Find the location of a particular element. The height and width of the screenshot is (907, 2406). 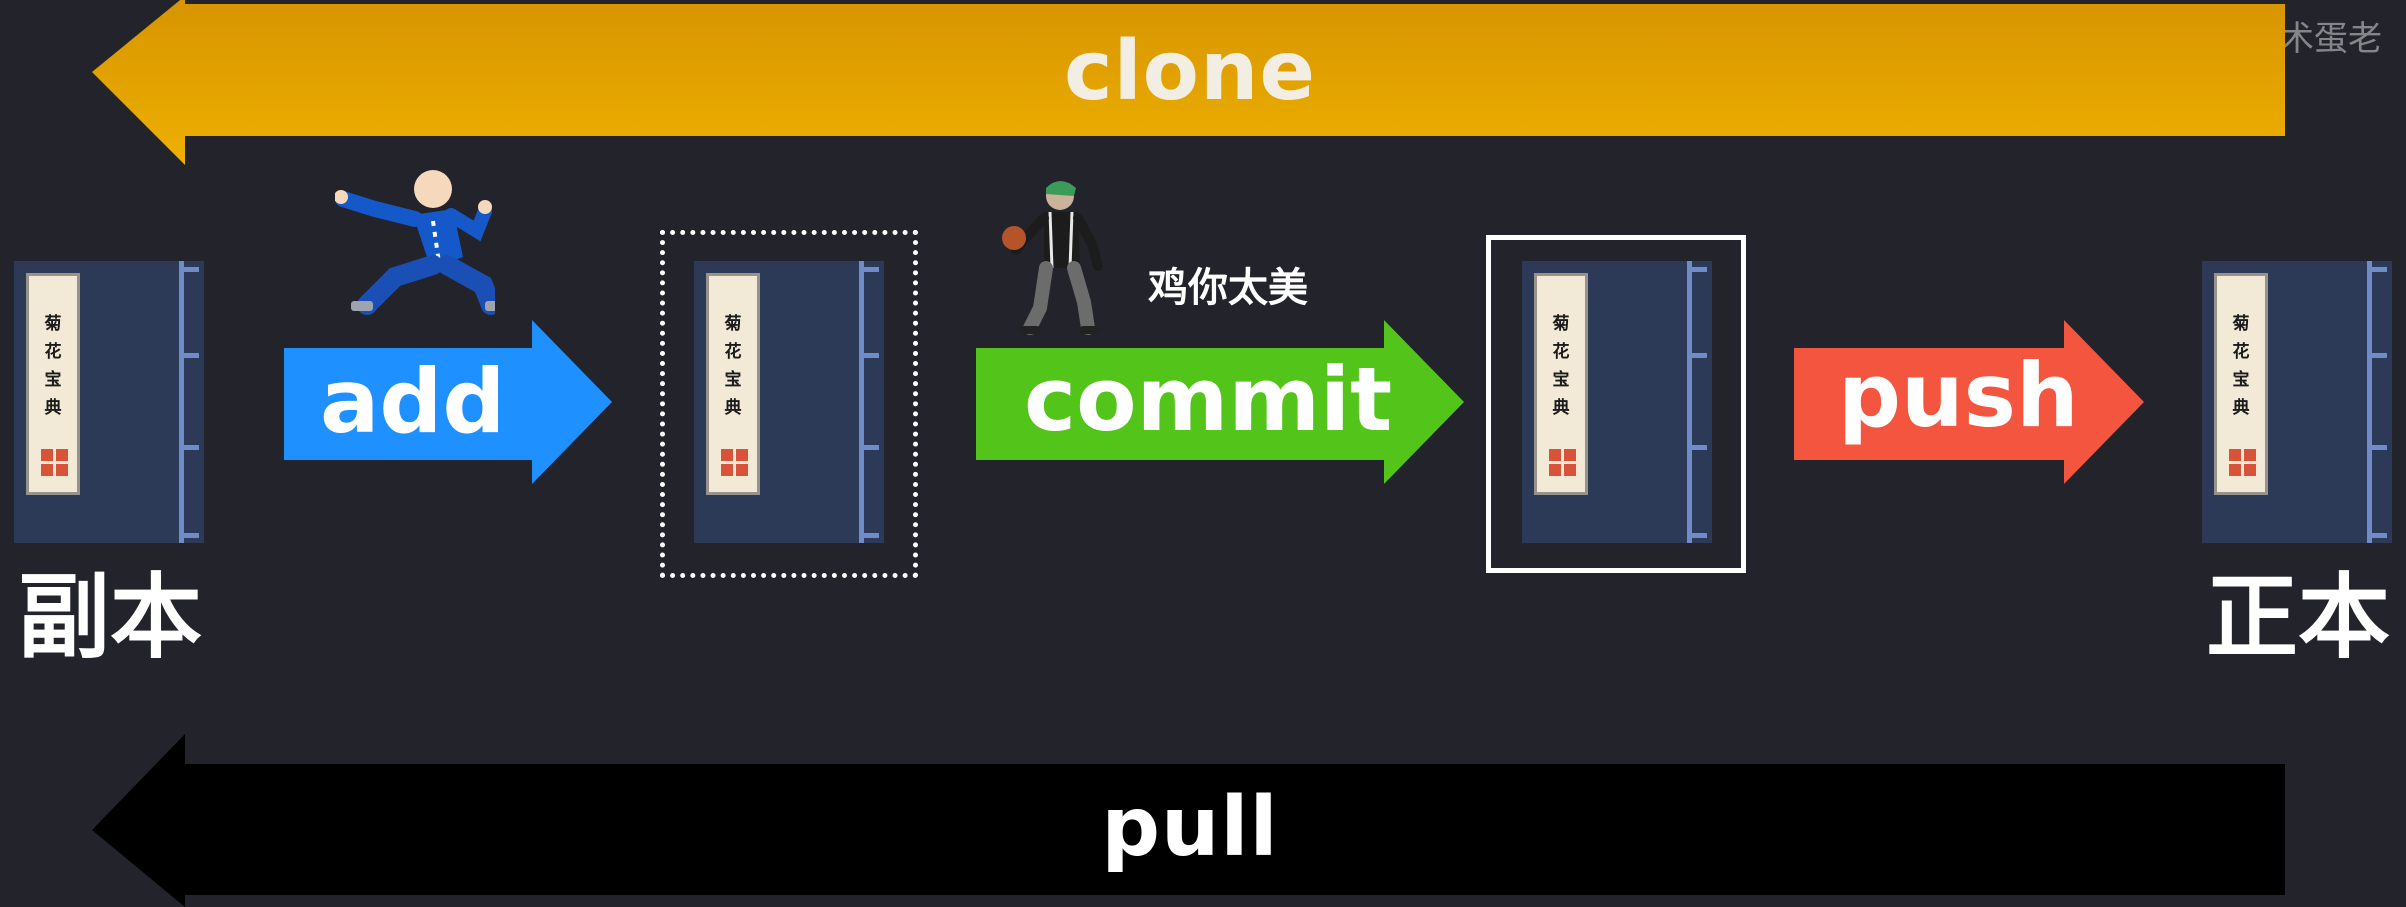

push-arrow: push is located at coordinates (1970, 403).